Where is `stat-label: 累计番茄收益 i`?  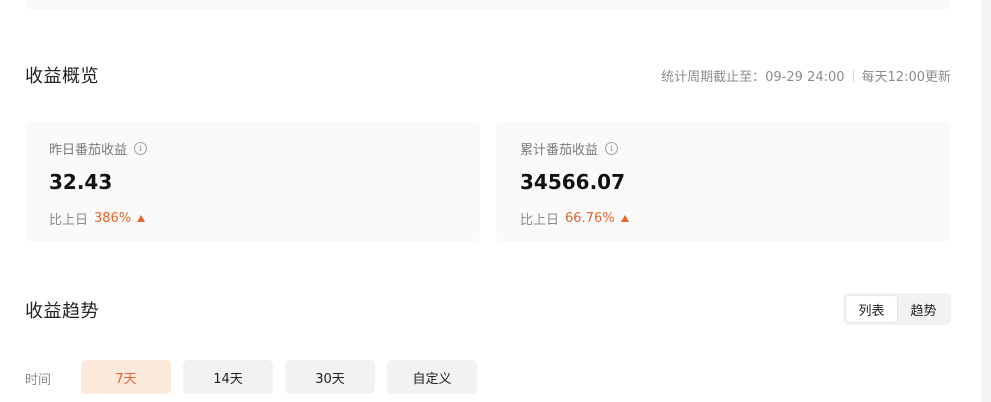
stat-label: 累计番茄收益 i is located at coordinates (569, 148).